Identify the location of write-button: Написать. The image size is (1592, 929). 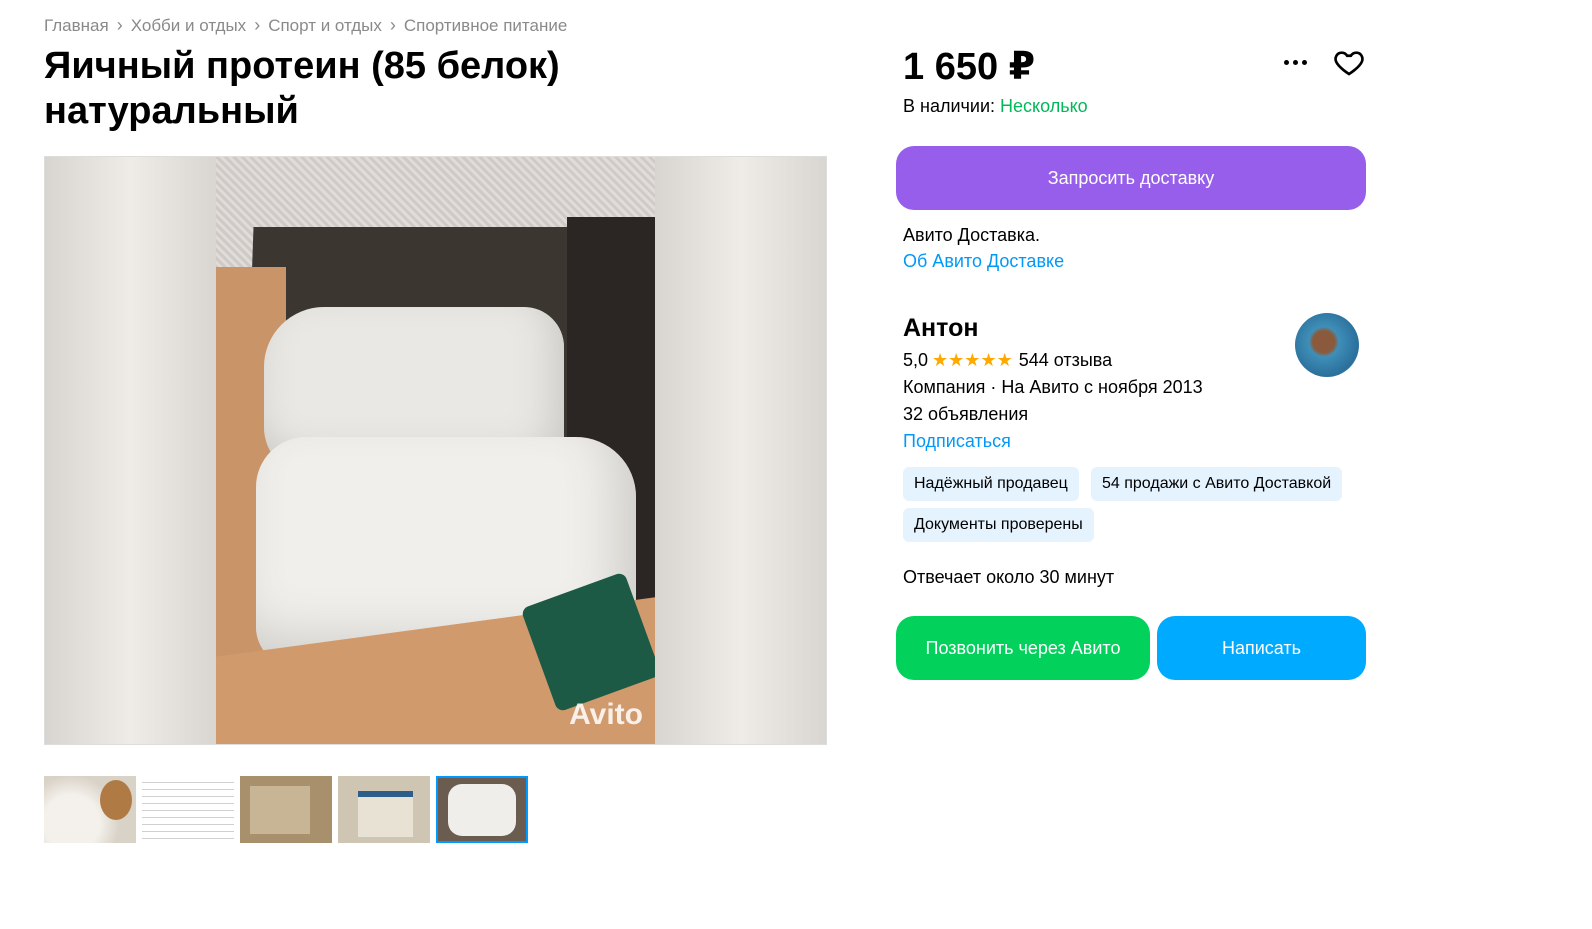
(1261, 648).